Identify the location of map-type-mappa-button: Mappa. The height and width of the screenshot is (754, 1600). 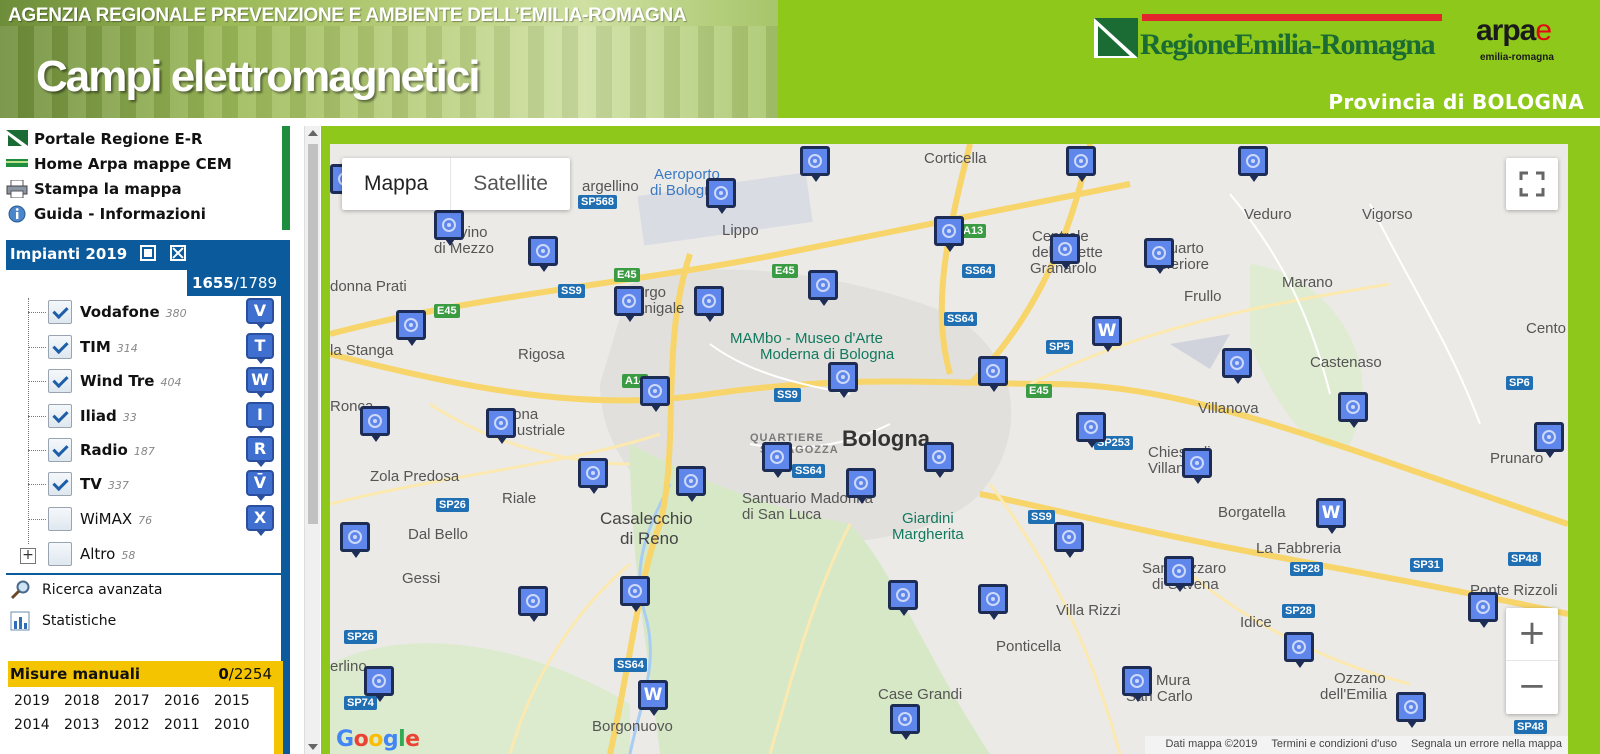
(396, 184).